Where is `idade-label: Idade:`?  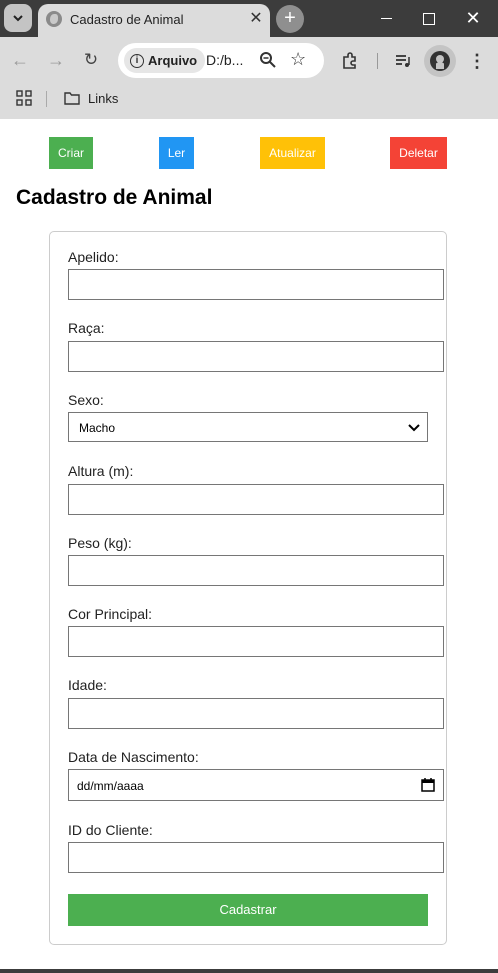
idade-label: Idade: is located at coordinates (87, 685).